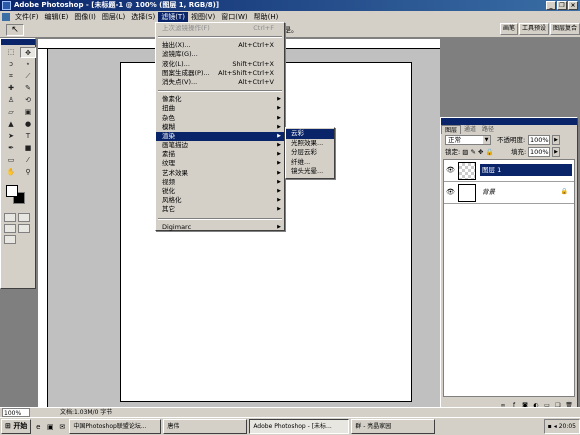  I want to click on quicklaunch-browser-icon: e, so click(38, 427).